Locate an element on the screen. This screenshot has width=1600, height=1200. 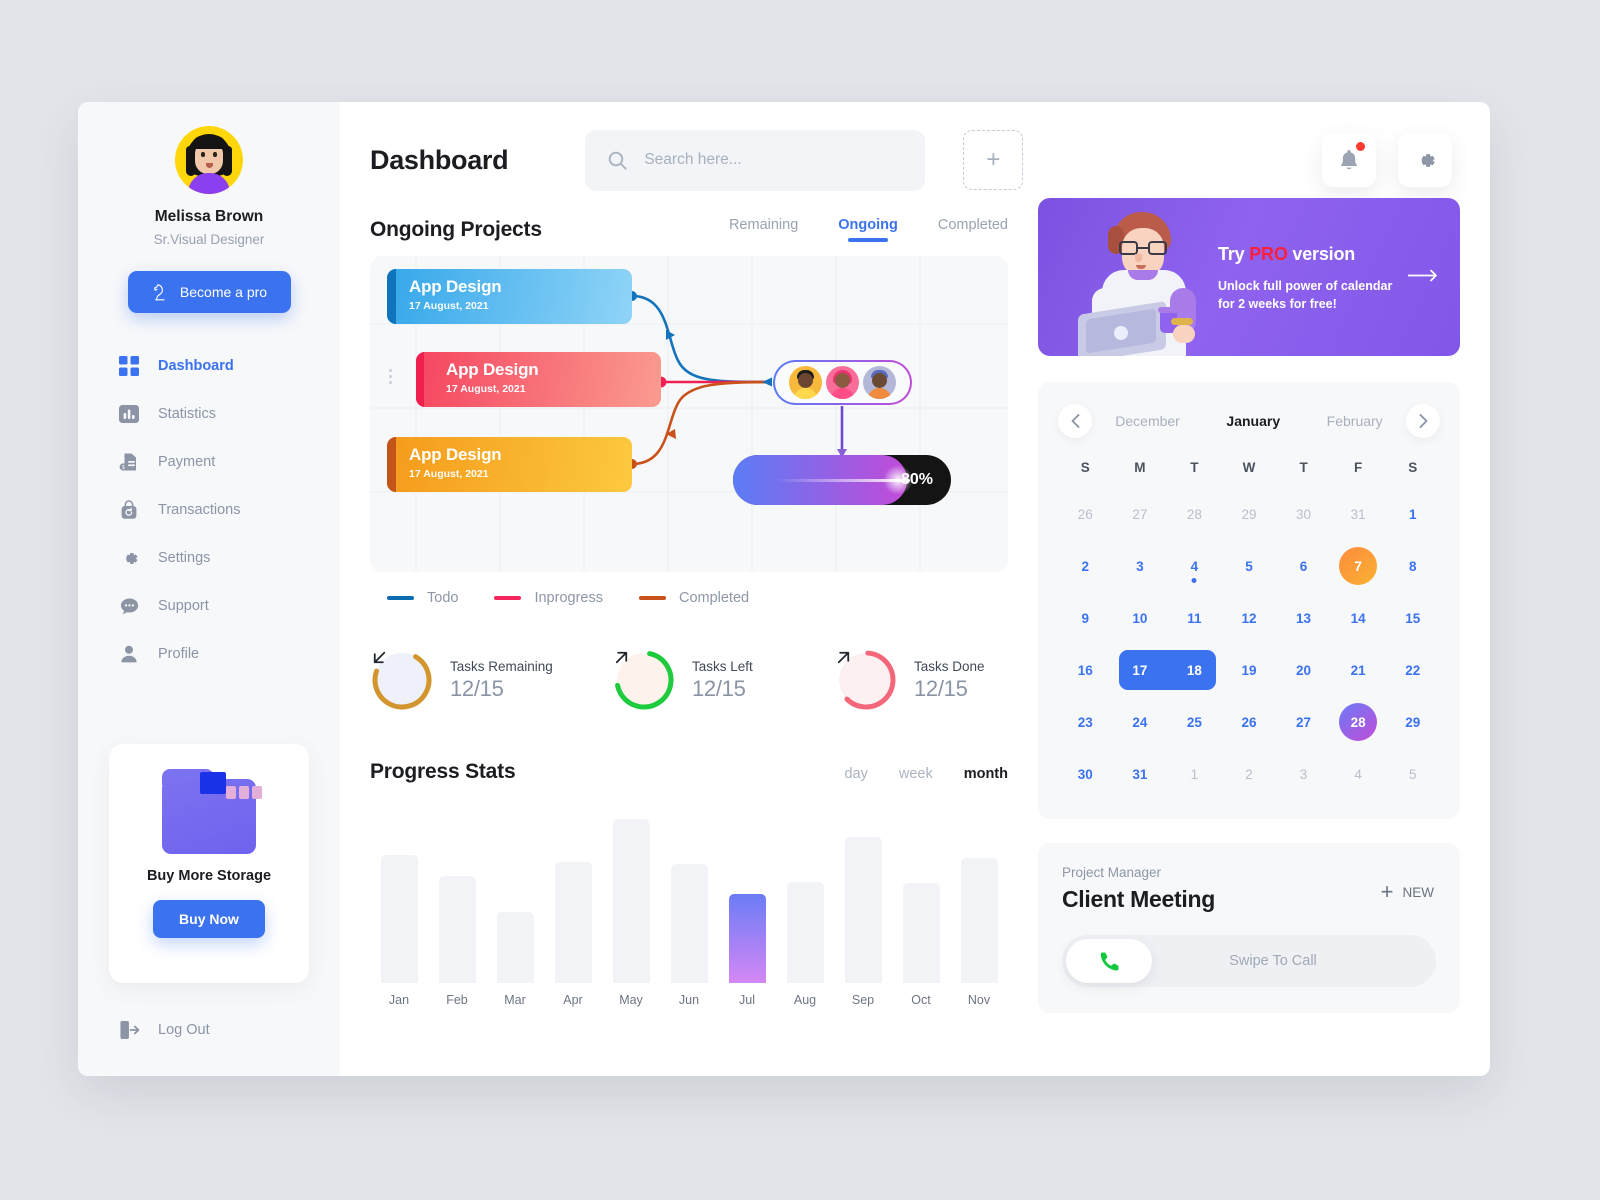
calendar-month-current: January is located at coordinates (1253, 421).